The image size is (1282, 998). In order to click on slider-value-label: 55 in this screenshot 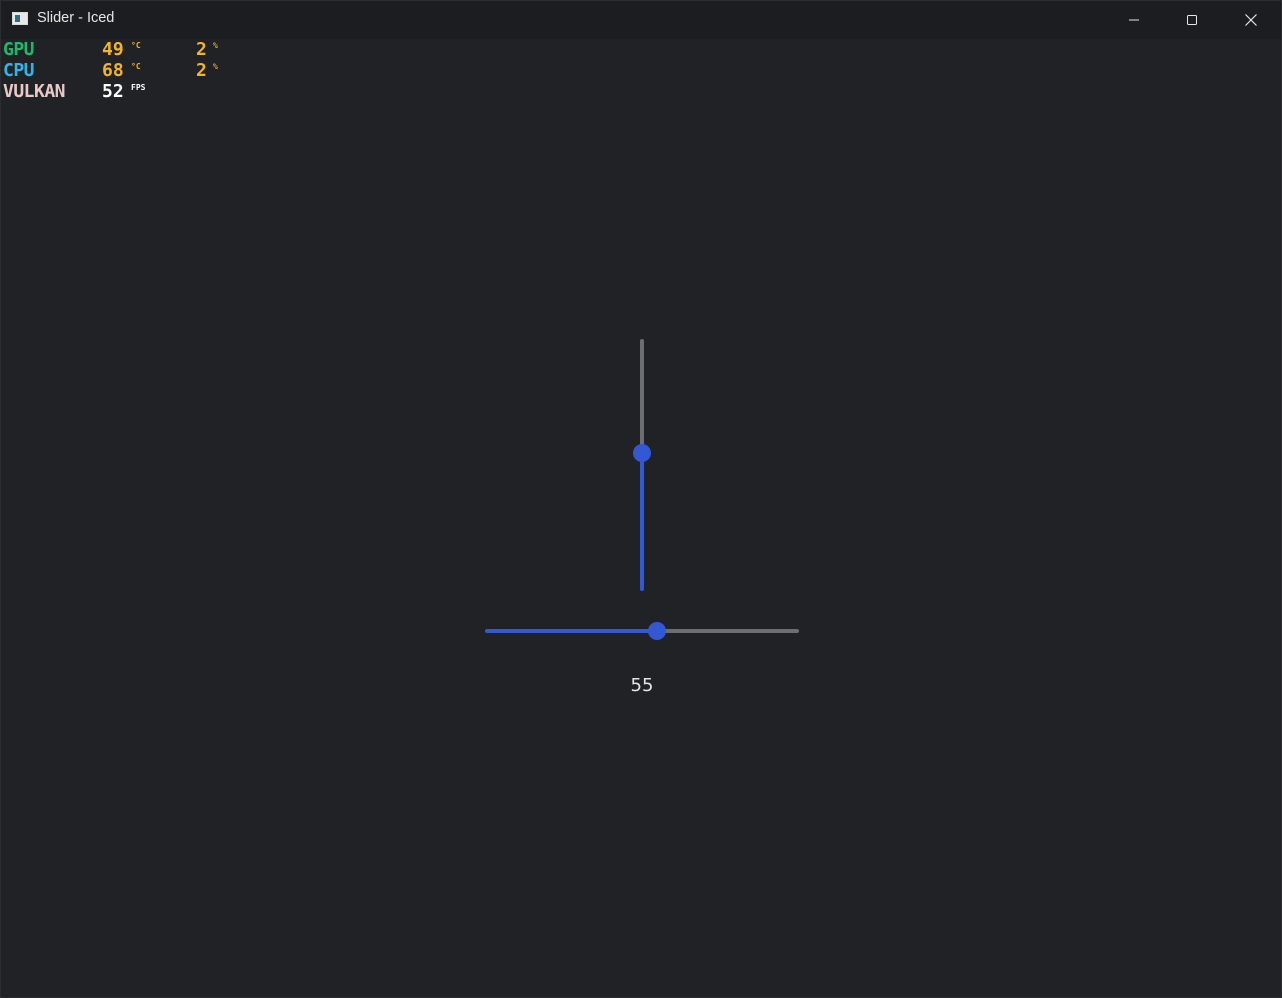, I will do `click(642, 685)`.